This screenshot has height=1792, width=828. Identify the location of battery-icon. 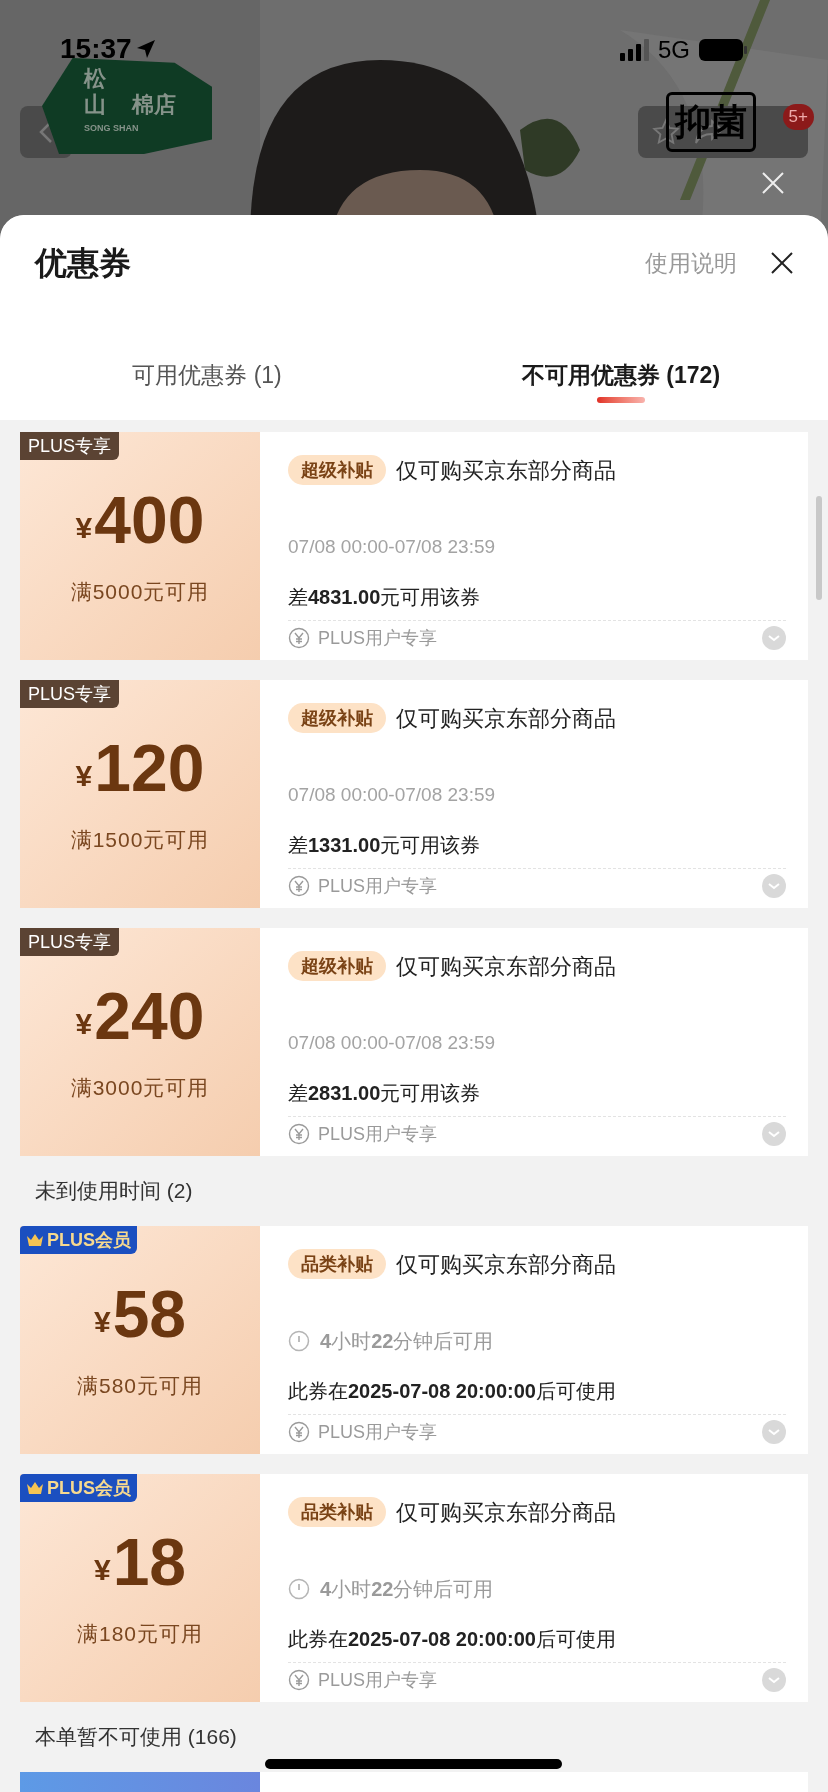
(723, 50).